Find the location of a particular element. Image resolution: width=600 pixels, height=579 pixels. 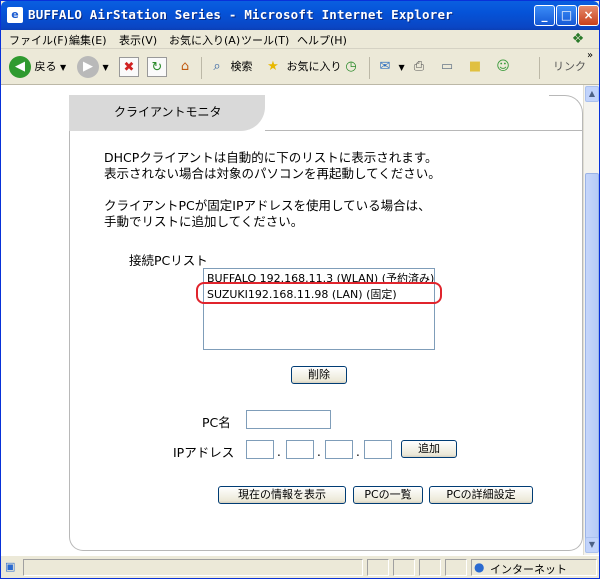

favorites-label: お気に入り is located at coordinates (314, 66).